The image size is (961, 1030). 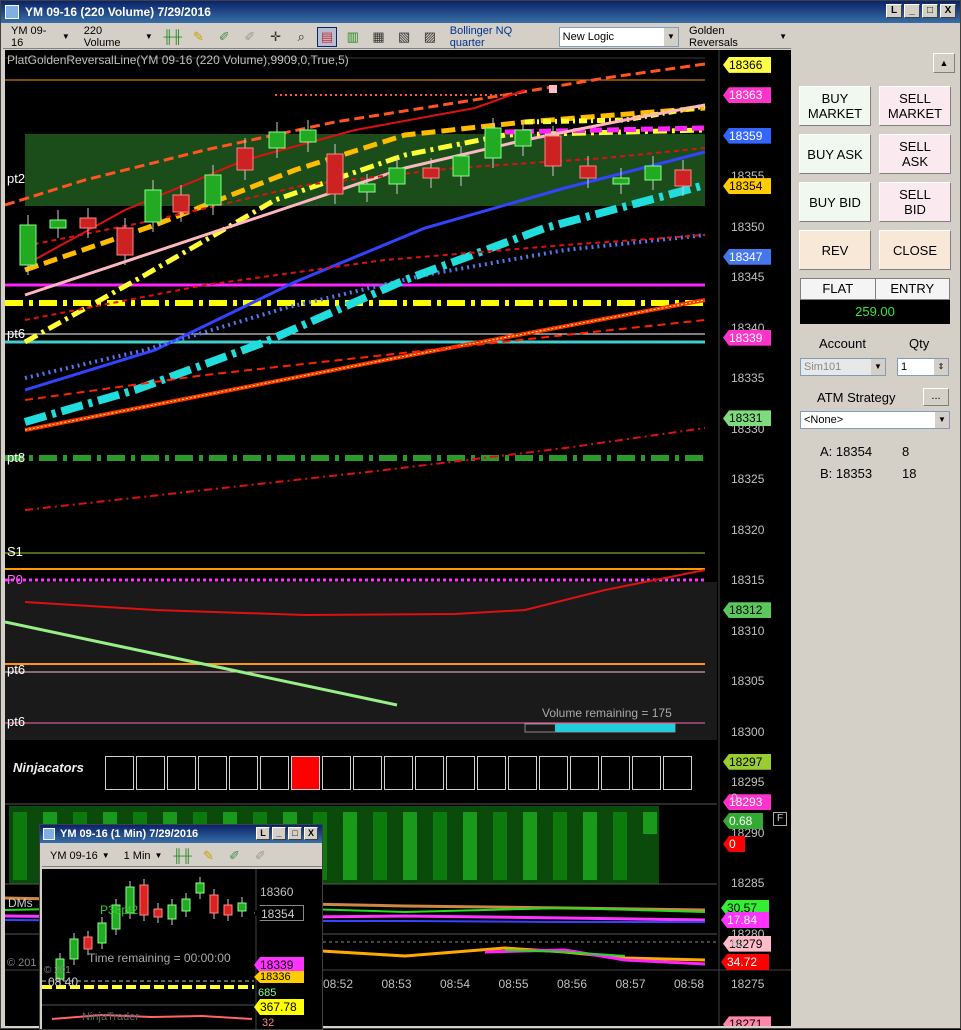 What do you see at coordinates (868, 473) in the screenshot?
I see `bid-row: B: 18353 18` at bounding box center [868, 473].